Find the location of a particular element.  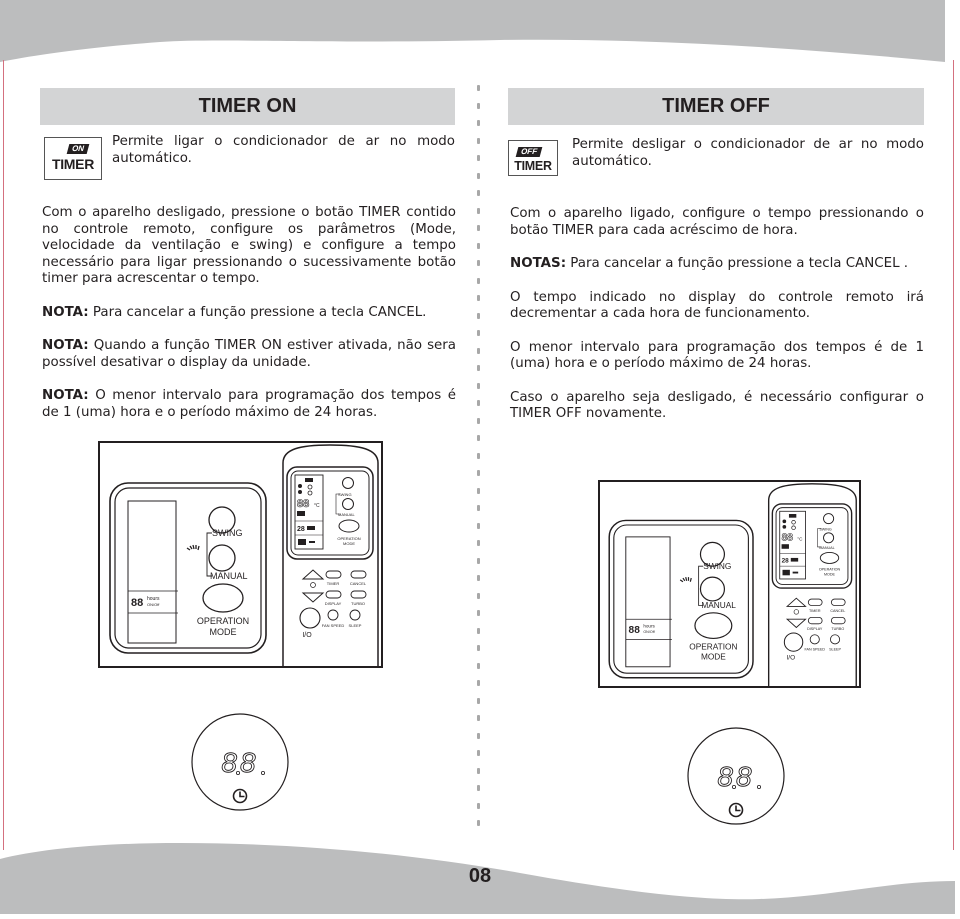

turbo-key-label: TURBO is located at coordinates (358, 603).